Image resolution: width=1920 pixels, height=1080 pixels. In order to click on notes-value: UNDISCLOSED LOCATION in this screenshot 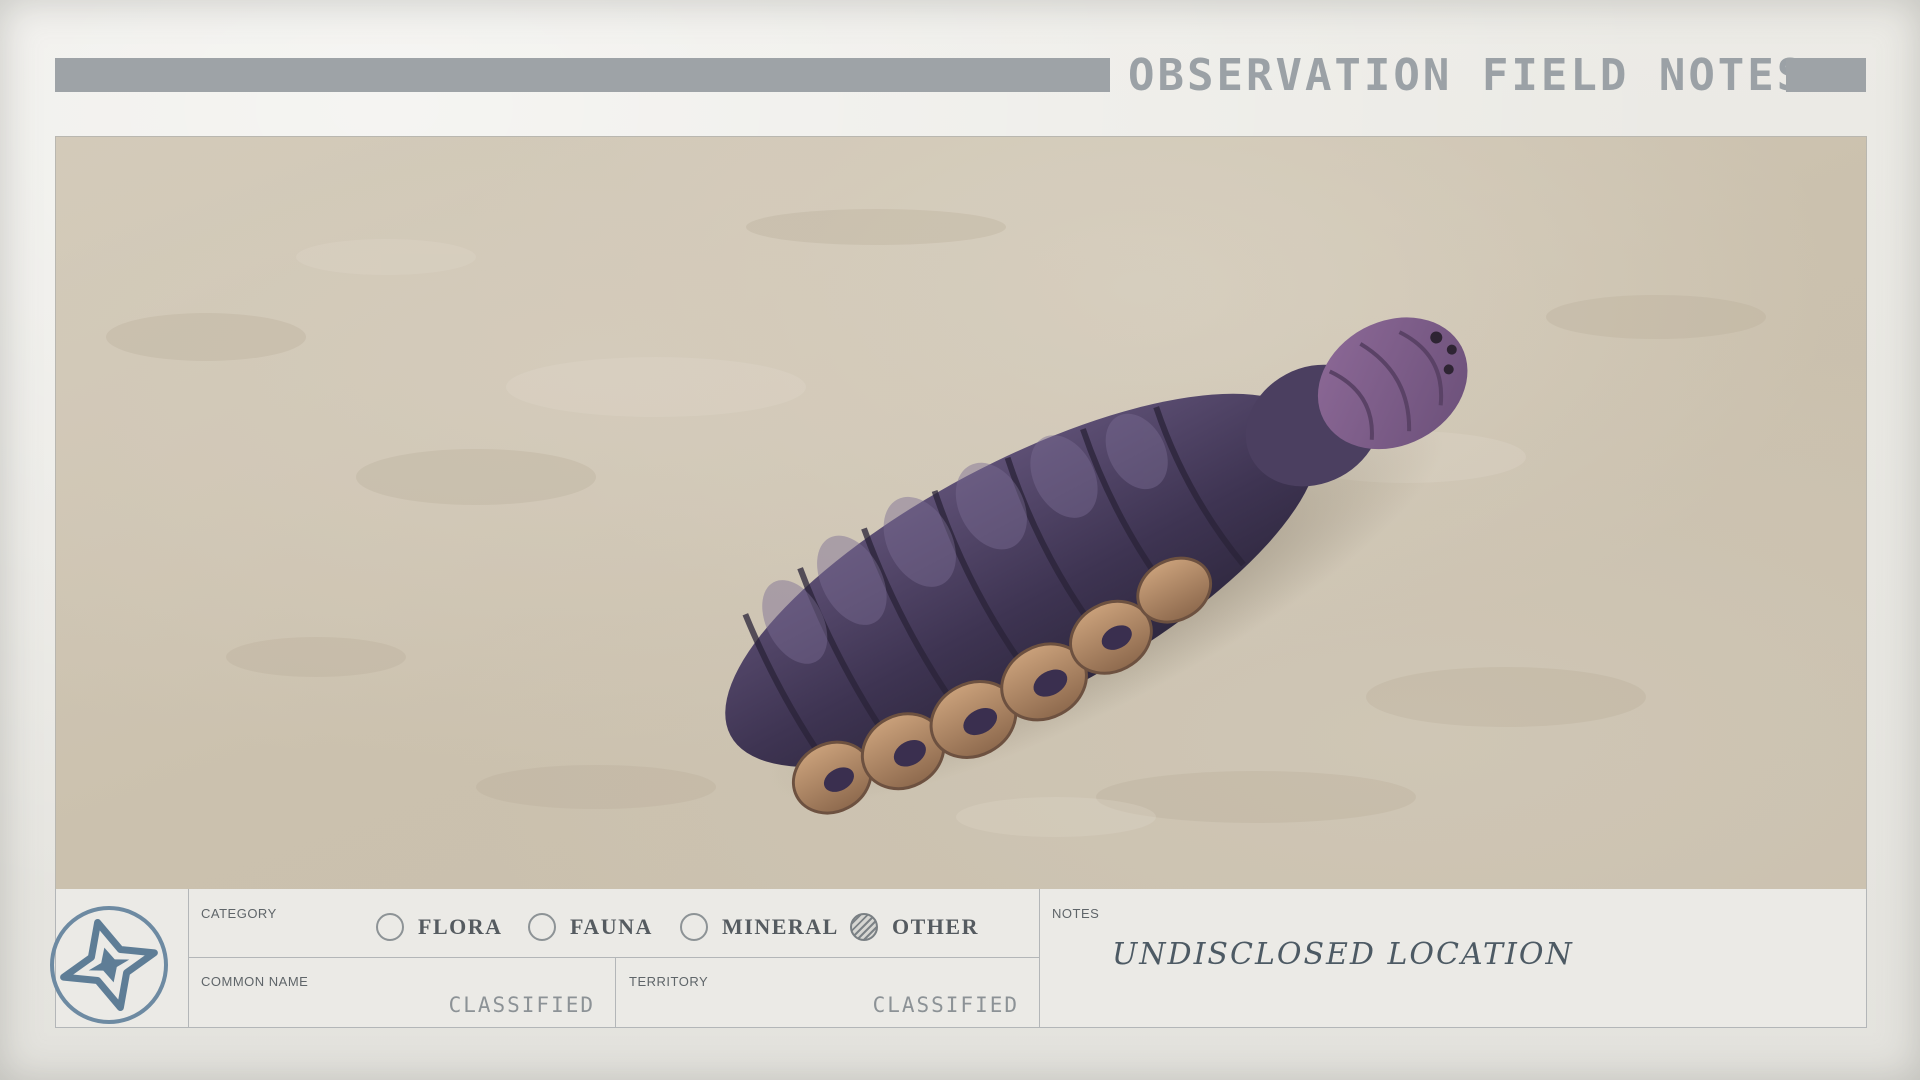, I will do `click(1343, 954)`.